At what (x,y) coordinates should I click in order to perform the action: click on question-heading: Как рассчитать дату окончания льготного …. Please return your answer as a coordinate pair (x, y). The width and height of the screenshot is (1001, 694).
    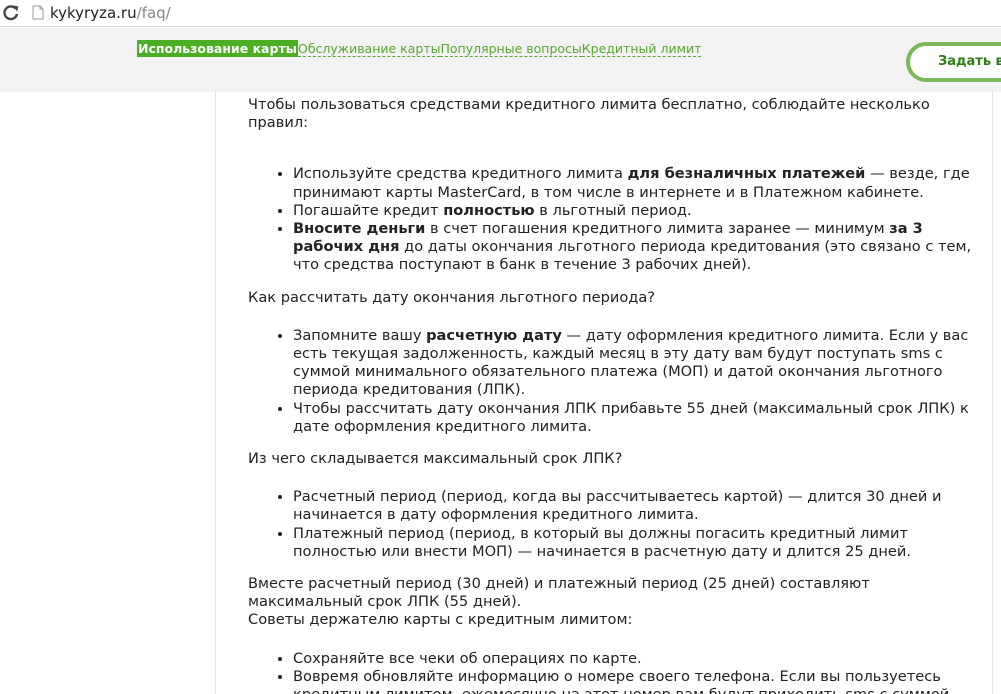
    Looking at the image, I should click on (452, 297).